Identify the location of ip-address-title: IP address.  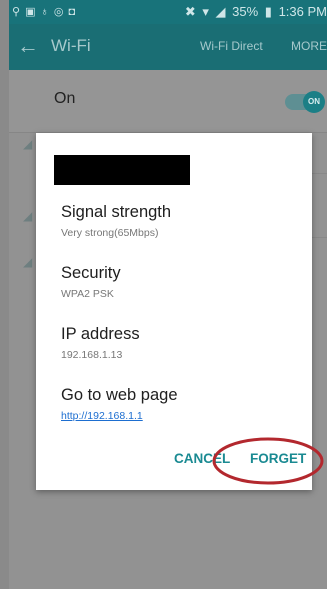
(100, 334).